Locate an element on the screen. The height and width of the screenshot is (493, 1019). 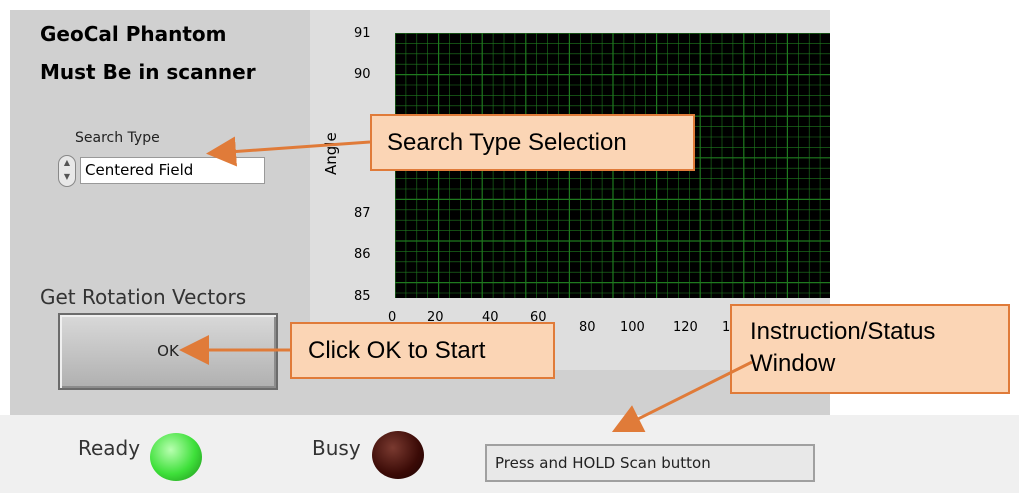
arrow-to-status is located at coordinates (682, 396).